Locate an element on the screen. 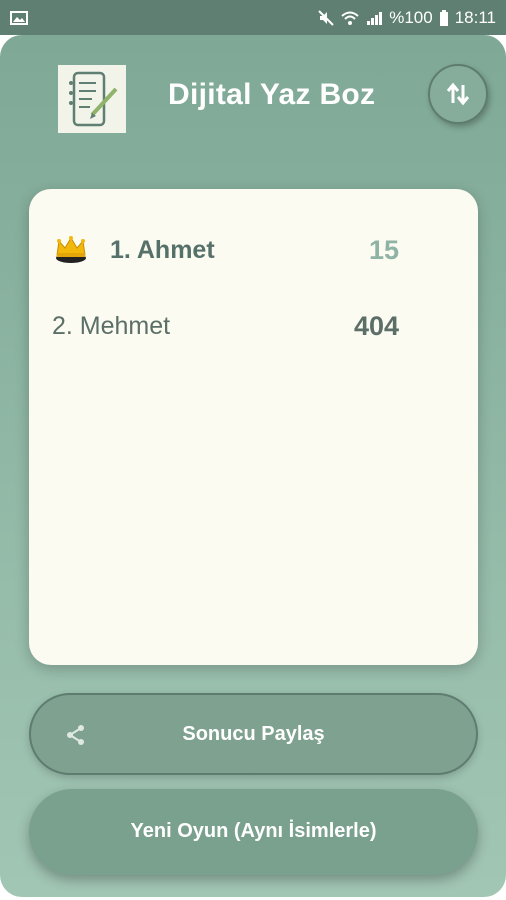  new-game-label: Yeni Oyun (Aynı İsimlerle) is located at coordinates (253, 831).